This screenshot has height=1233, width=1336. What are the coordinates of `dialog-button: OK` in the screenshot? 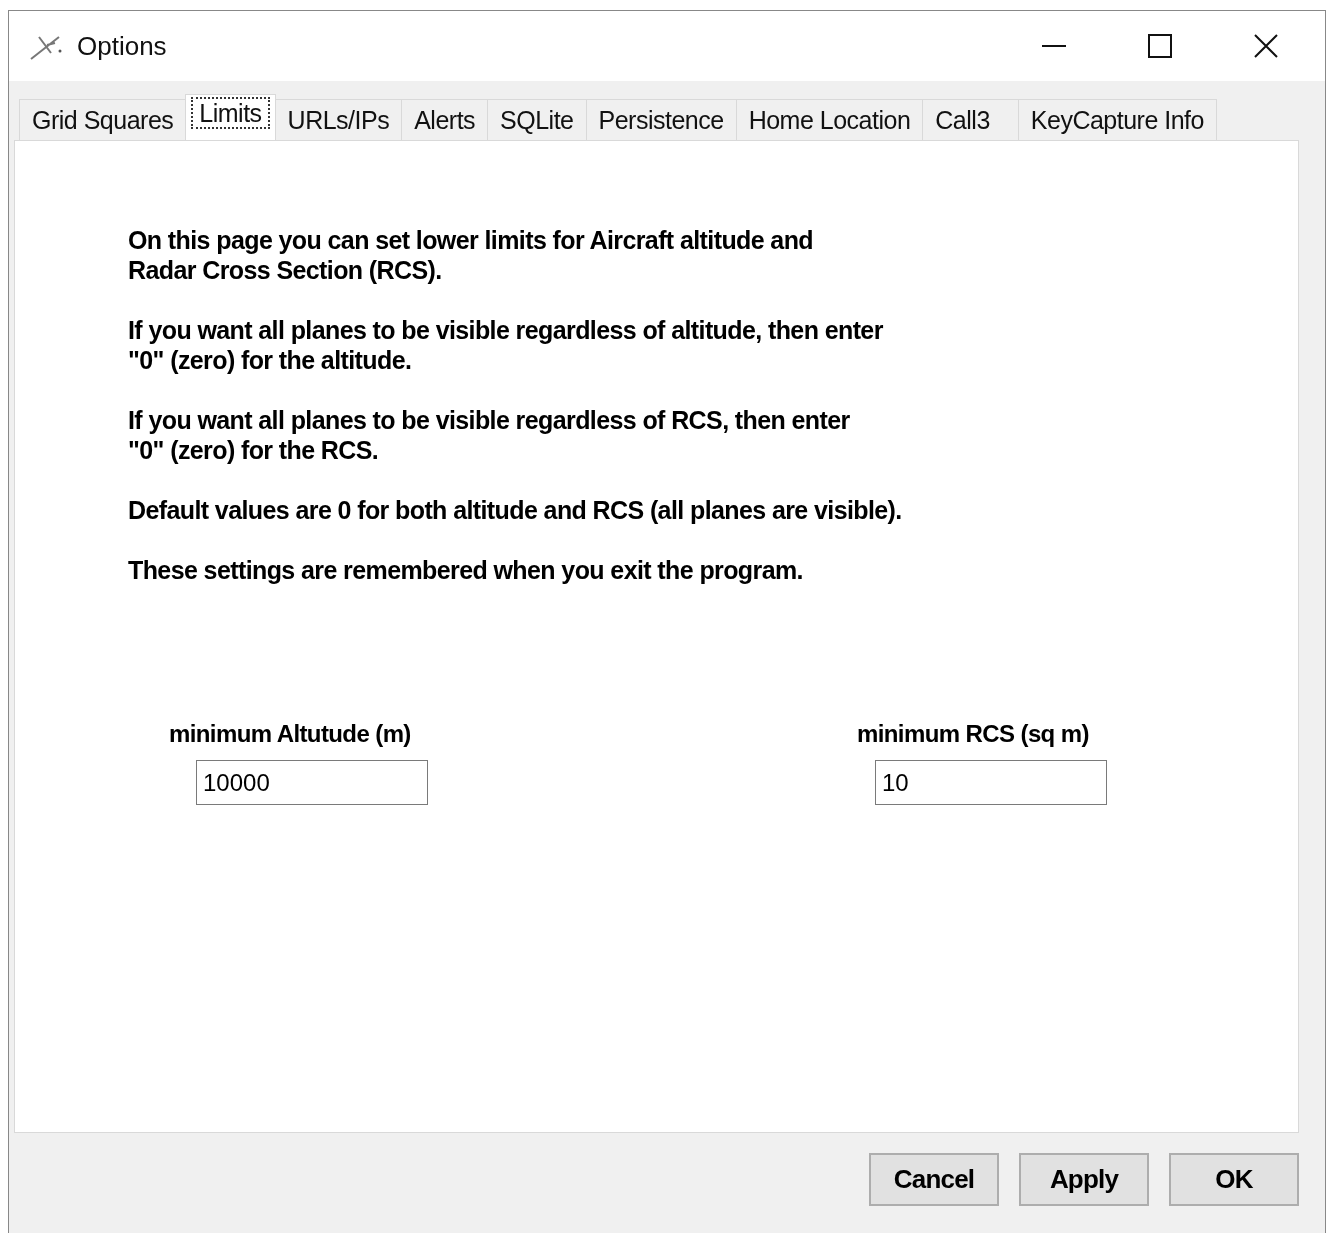 It's located at (1234, 1179).